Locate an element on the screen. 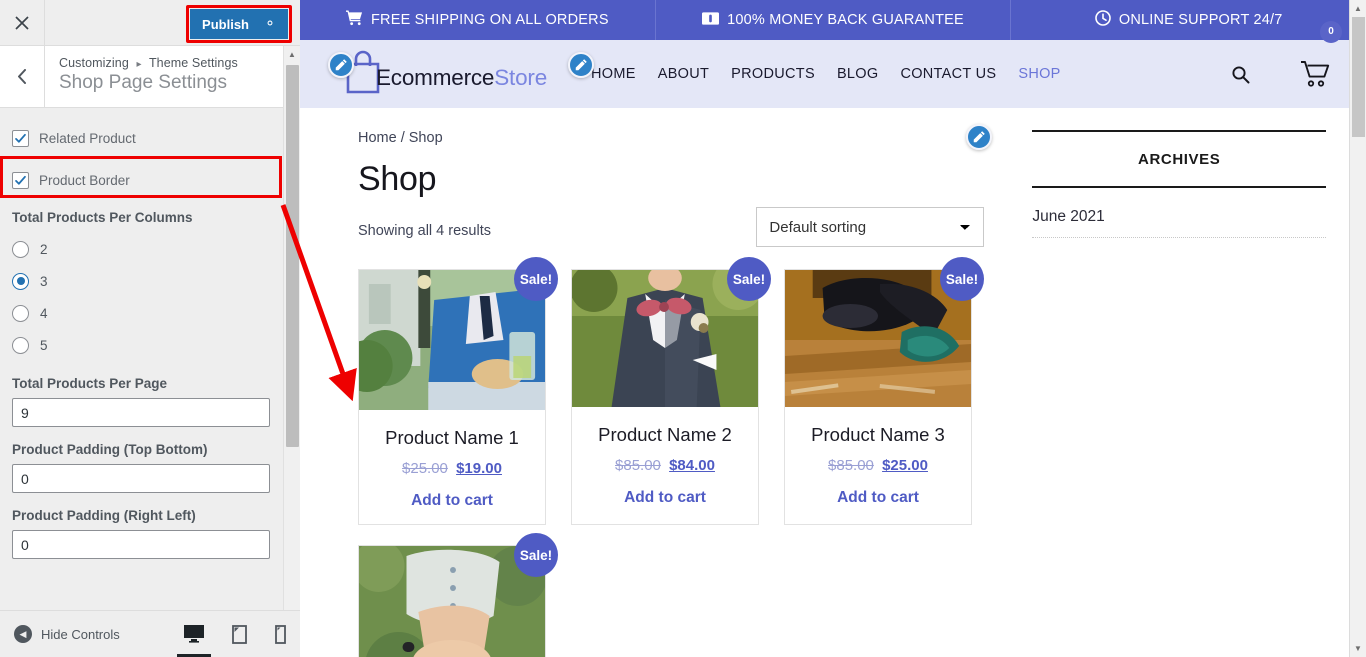  scroll-up-arrow-icon: ▲ is located at coordinates (292, 54).